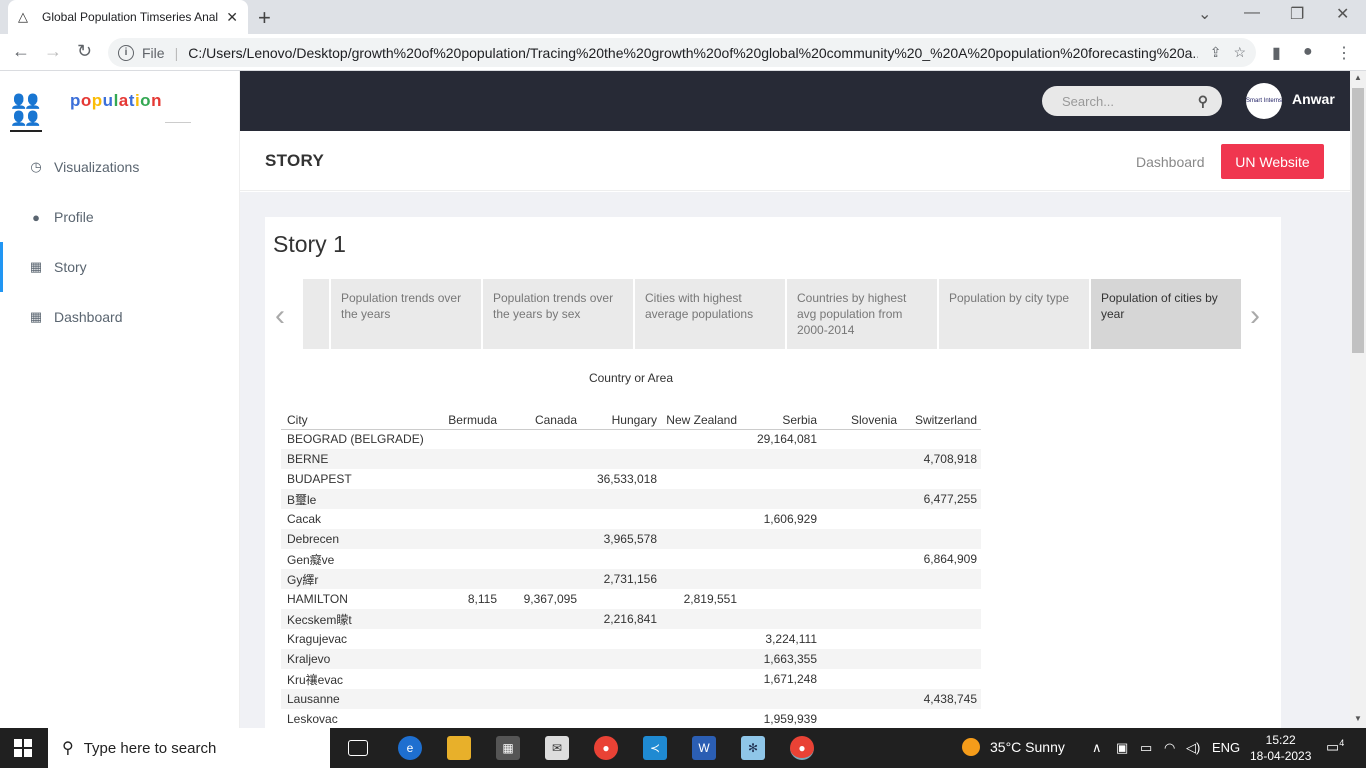 This screenshot has width=1366, height=768. Describe the element at coordinates (1276, 53) in the screenshot. I see `side-panel-icon: ▮` at that location.